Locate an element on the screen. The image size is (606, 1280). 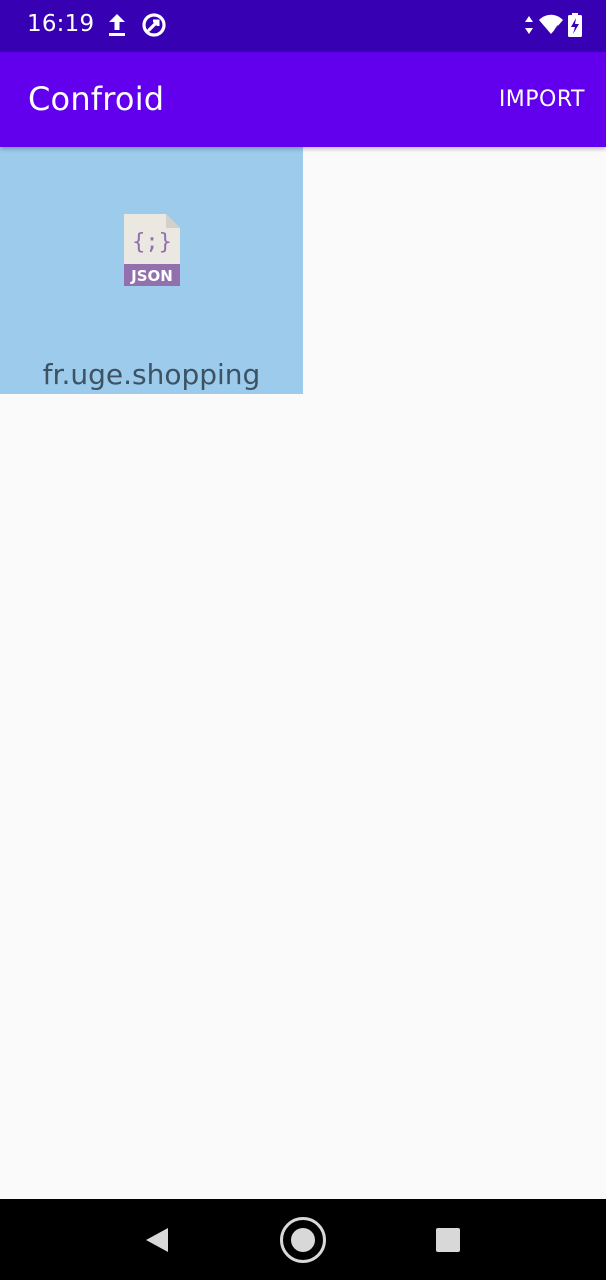
home-button is located at coordinates (303, 1240).